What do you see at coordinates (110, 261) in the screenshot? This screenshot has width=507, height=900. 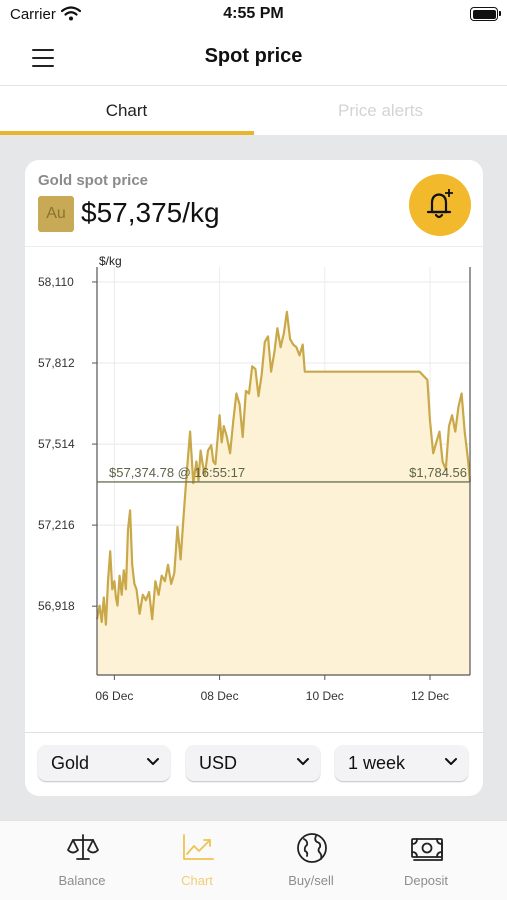 I see `y-axis-unit-label: $/kg` at bounding box center [110, 261].